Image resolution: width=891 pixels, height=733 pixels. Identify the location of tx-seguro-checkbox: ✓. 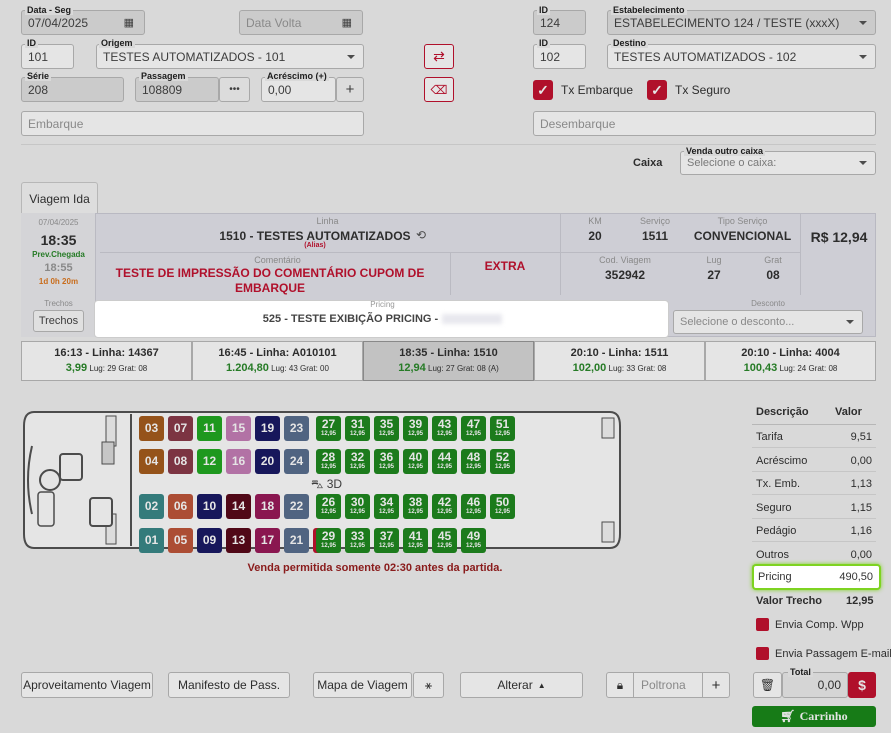
(657, 90).